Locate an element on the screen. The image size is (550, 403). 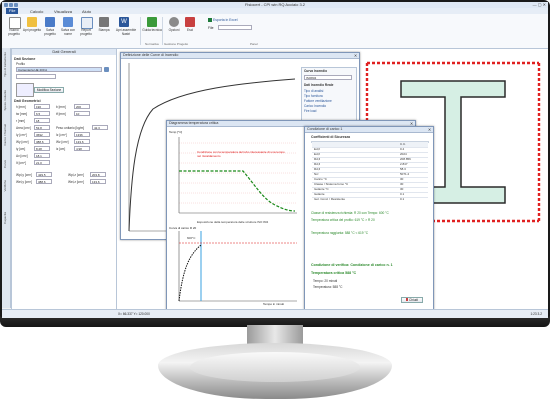
geo-label: h [mm] is located at coordinates (21, 107).